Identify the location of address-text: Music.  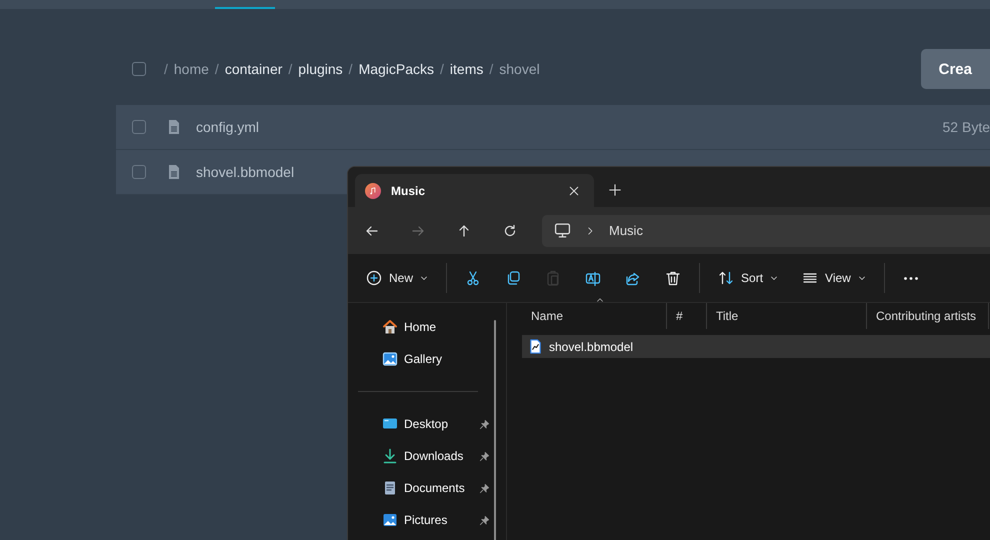
(626, 230).